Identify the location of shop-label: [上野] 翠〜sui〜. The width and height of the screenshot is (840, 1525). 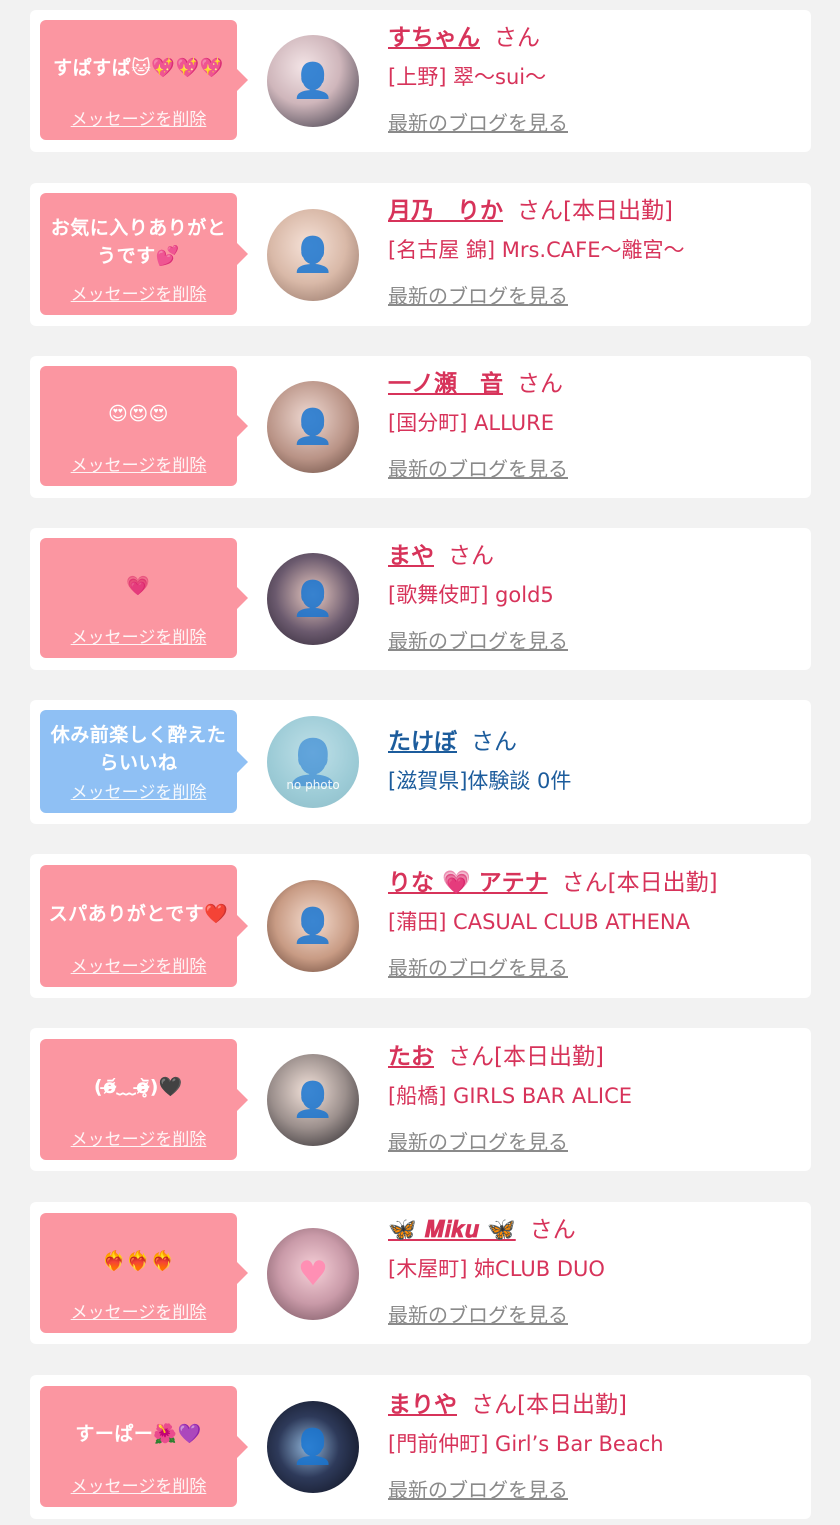
(467, 77).